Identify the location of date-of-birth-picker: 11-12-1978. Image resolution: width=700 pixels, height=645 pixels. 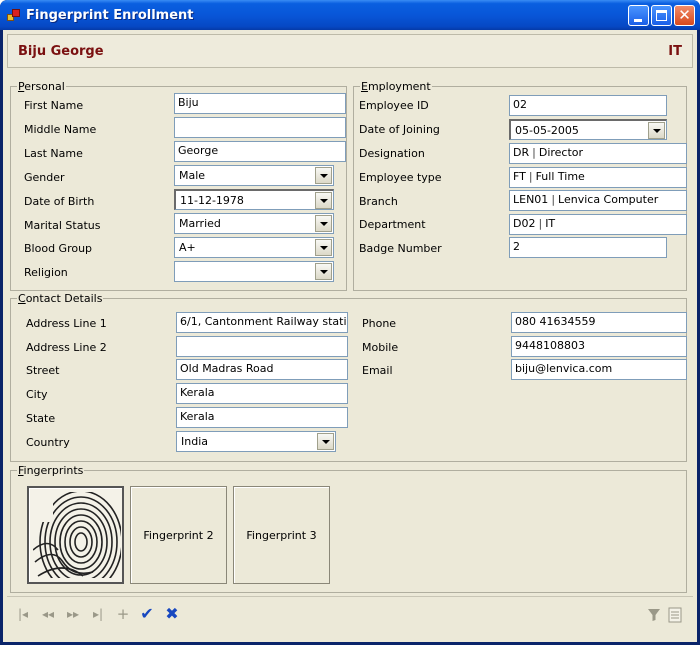
(254, 199).